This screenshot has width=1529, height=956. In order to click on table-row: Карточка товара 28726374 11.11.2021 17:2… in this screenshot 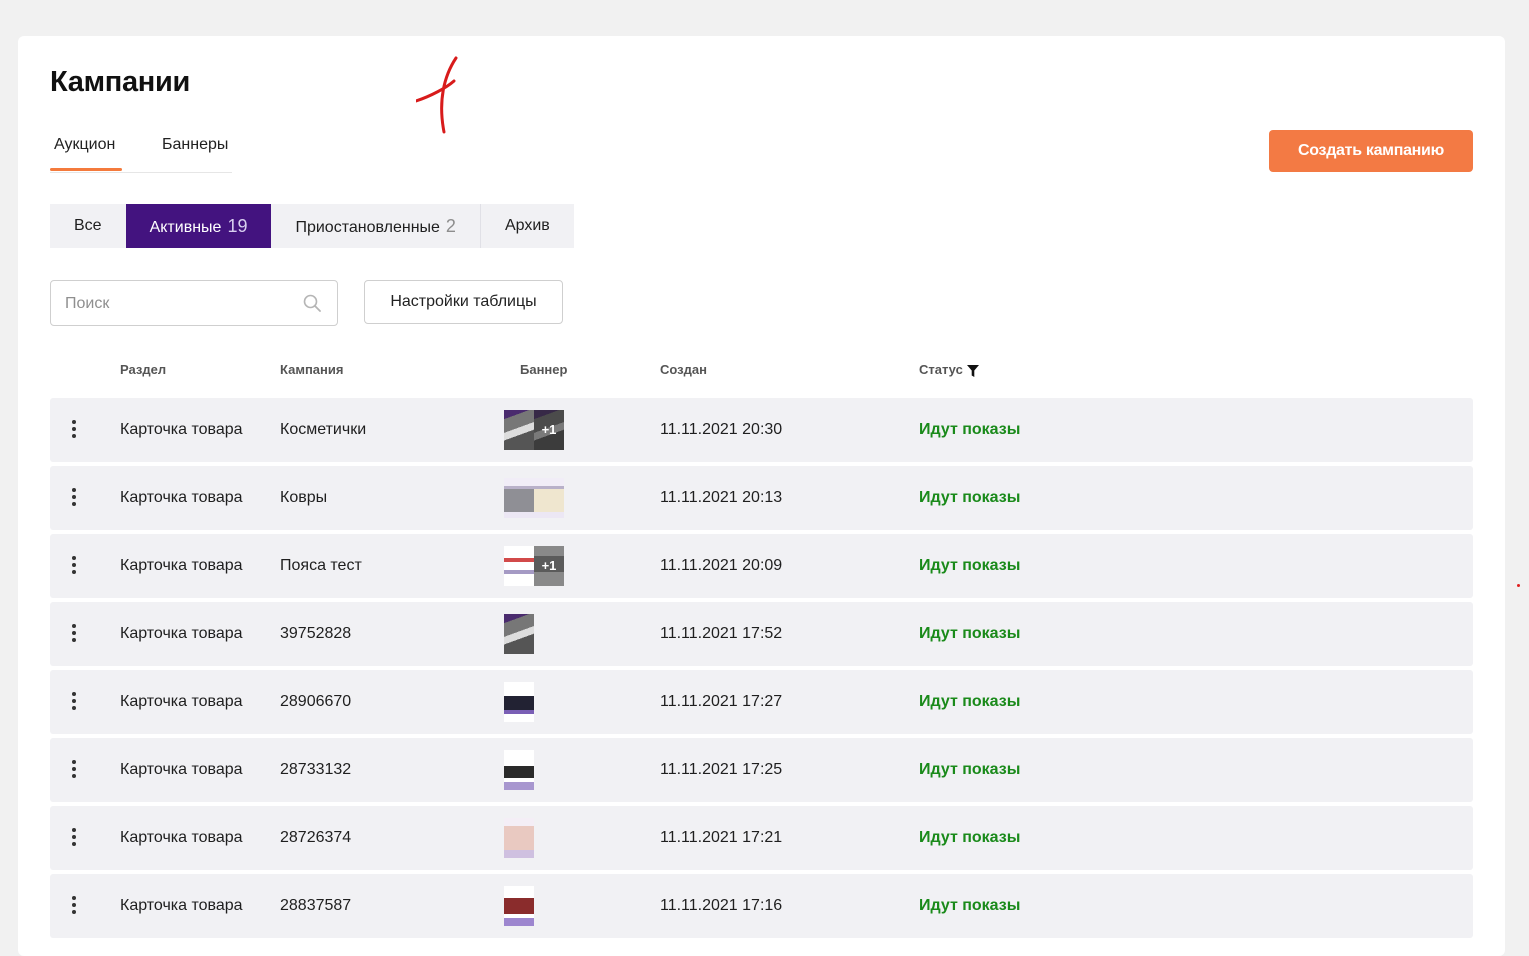, I will do `click(761, 838)`.